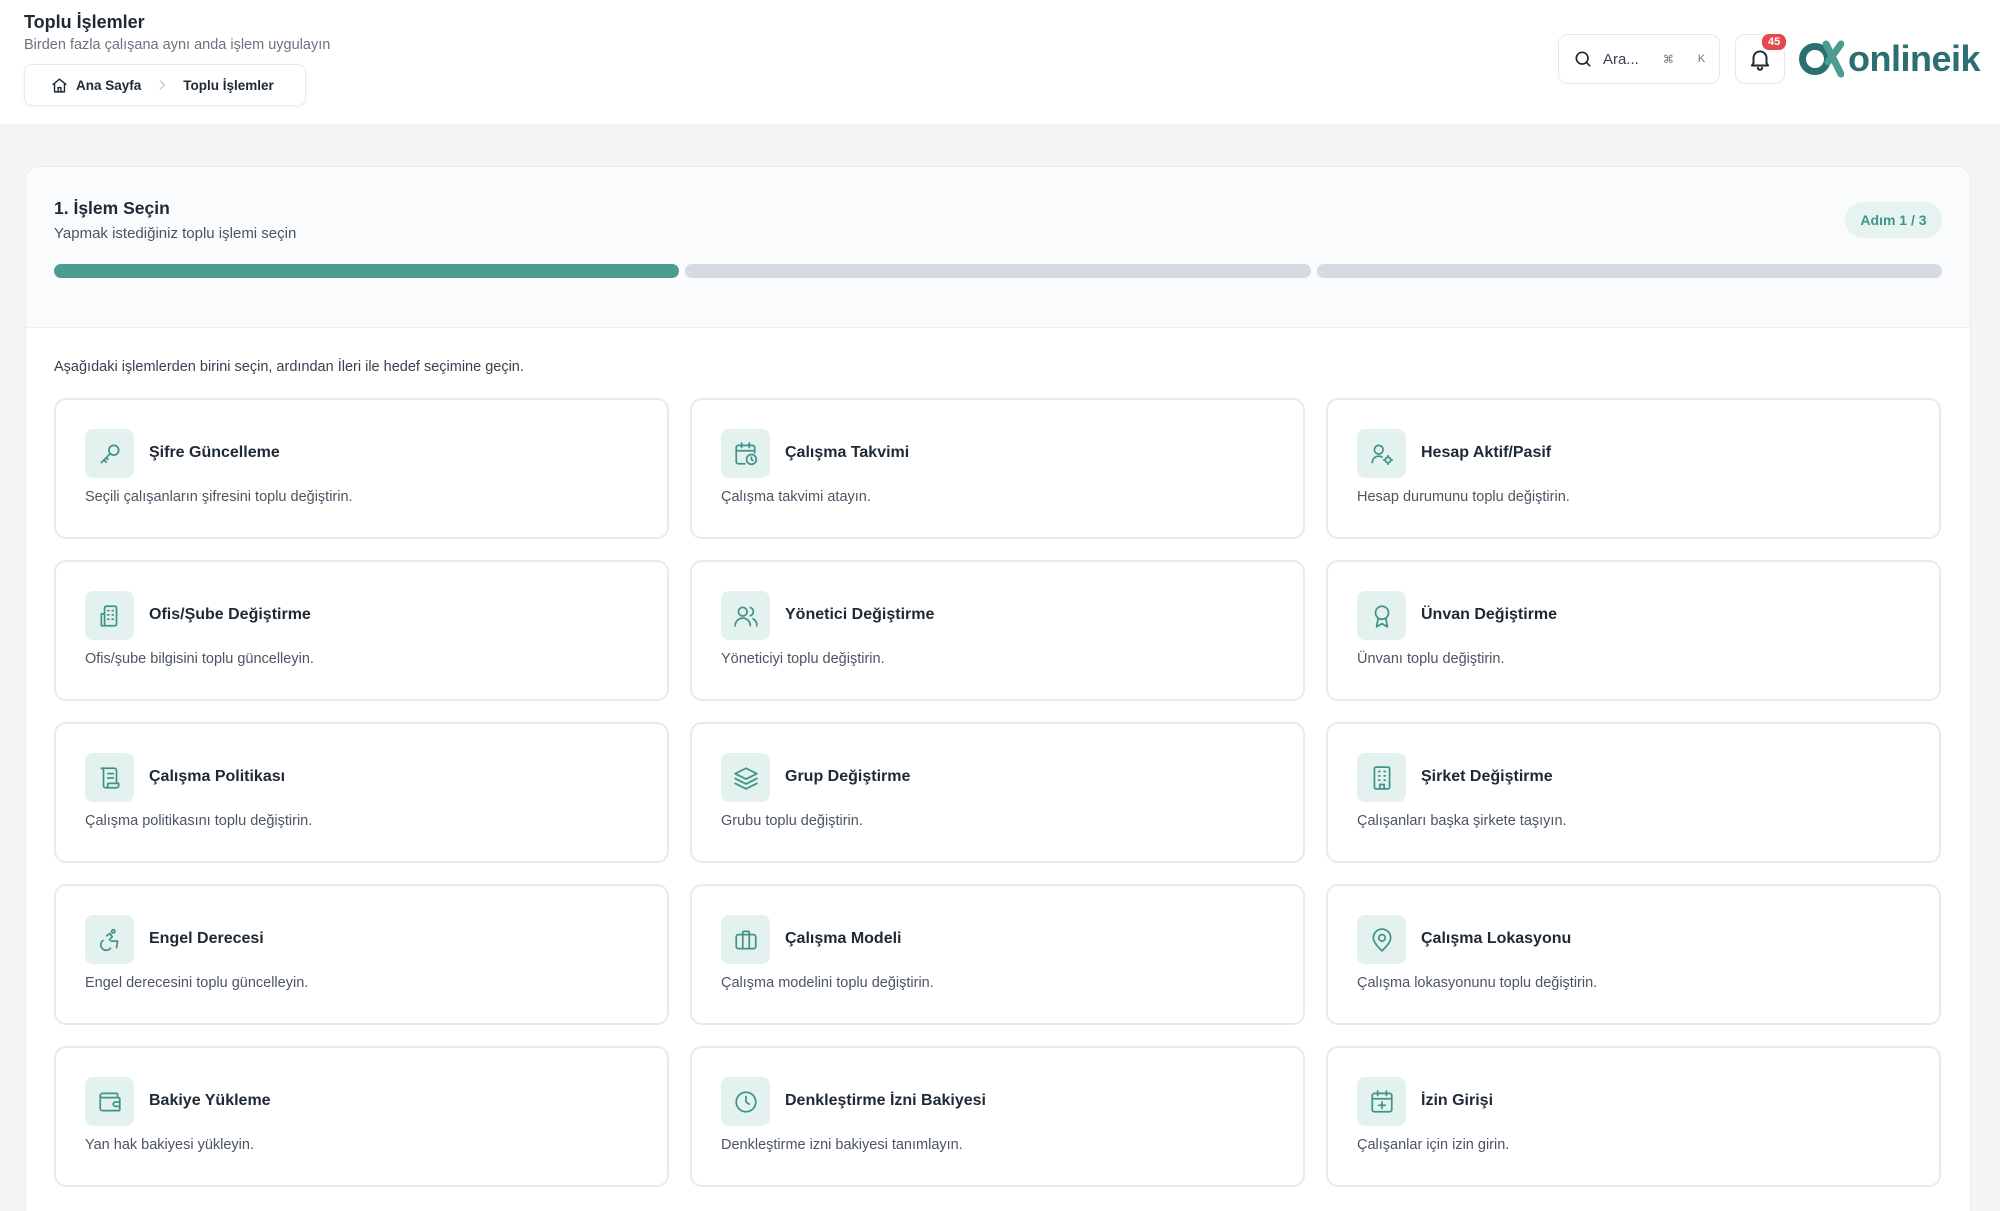 Image resolution: width=2000 pixels, height=1211 pixels. What do you see at coordinates (1462, 821) in the screenshot?
I see `operation-description: Çalışanları başka şirkete taşıyın.` at bounding box center [1462, 821].